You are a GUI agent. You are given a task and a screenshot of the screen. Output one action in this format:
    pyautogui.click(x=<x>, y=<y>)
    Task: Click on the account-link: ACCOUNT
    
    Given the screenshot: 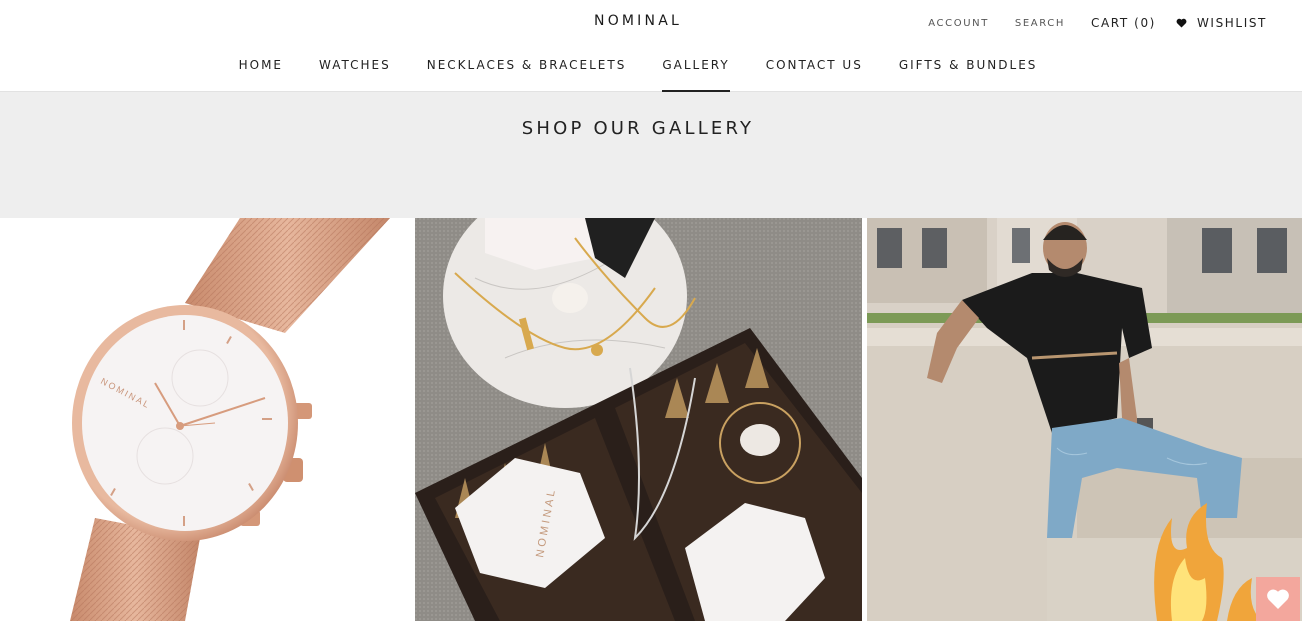 What is the action you would take?
    pyautogui.click(x=958, y=23)
    